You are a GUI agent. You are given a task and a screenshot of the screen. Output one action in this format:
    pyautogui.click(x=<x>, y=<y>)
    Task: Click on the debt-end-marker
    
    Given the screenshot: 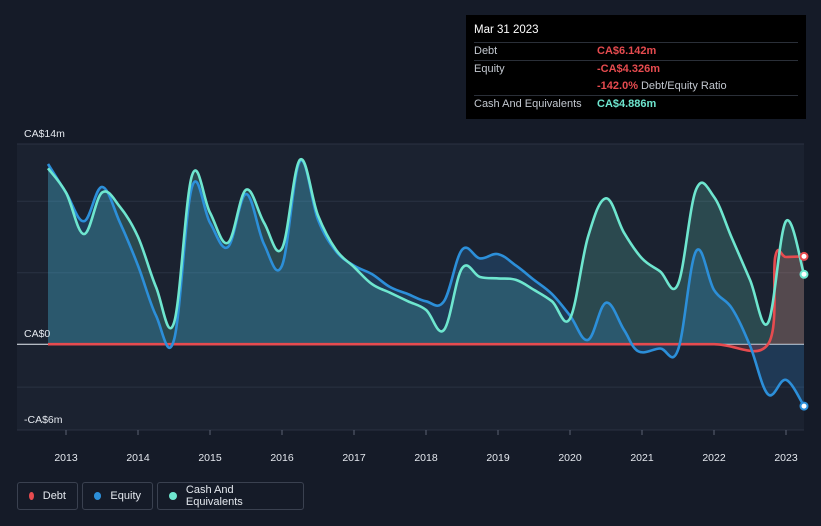 What is the action you would take?
    pyautogui.click(x=804, y=256)
    